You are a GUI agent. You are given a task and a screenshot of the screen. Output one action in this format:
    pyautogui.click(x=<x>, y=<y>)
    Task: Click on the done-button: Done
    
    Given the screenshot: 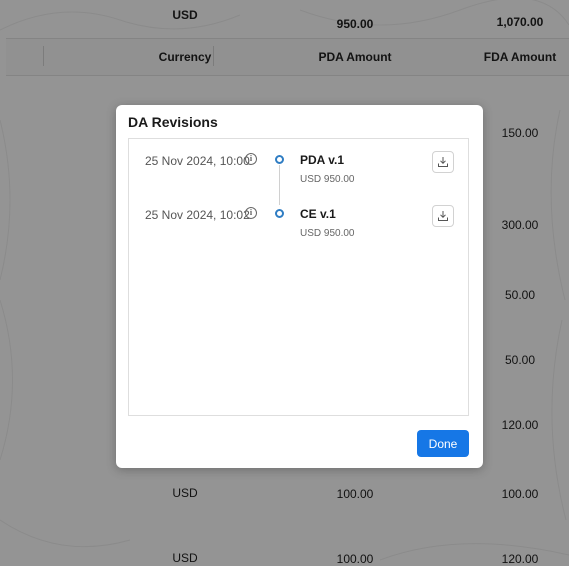 What is the action you would take?
    pyautogui.click(x=443, y=443)
    